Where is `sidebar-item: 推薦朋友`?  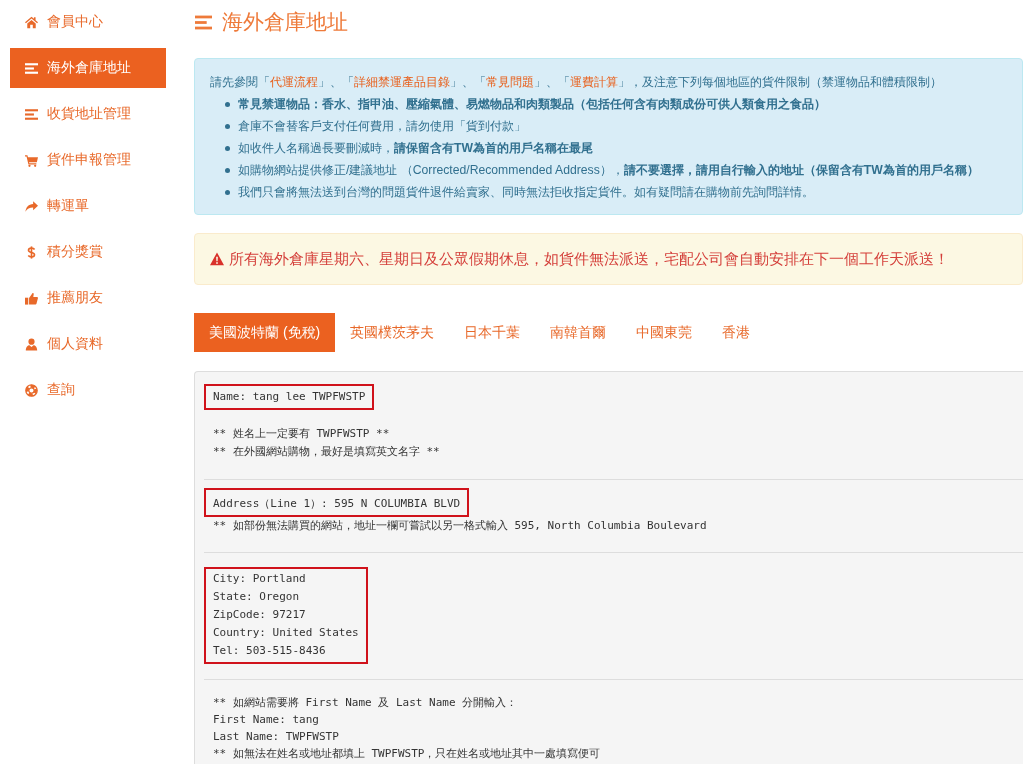 sidebar-item: 推薦朋友 is located at coordinates (88, 298).